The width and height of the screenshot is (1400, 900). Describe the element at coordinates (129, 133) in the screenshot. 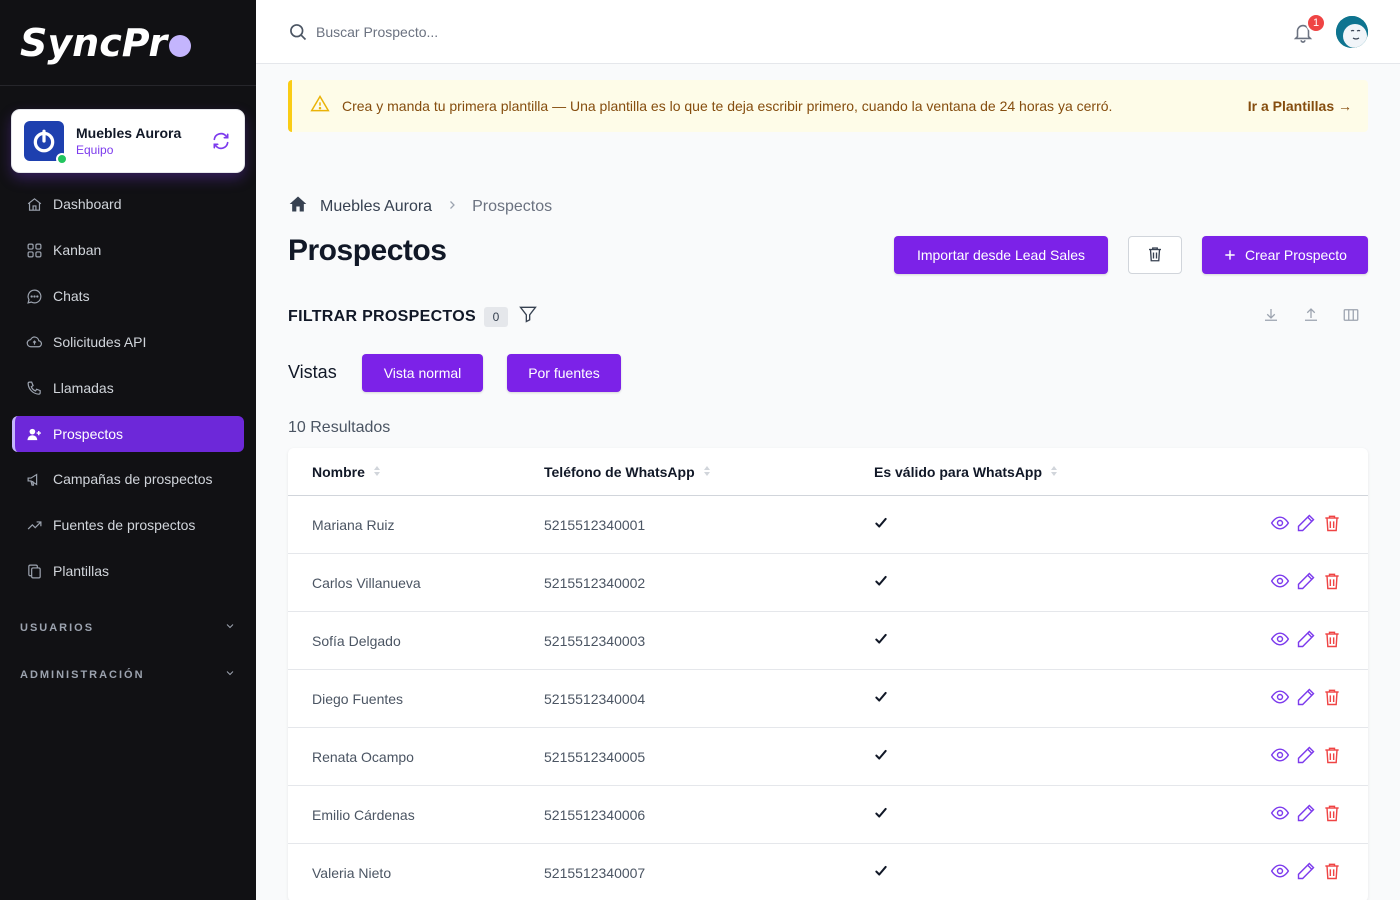

I see `team-name: Muebles Aurora` at that location.